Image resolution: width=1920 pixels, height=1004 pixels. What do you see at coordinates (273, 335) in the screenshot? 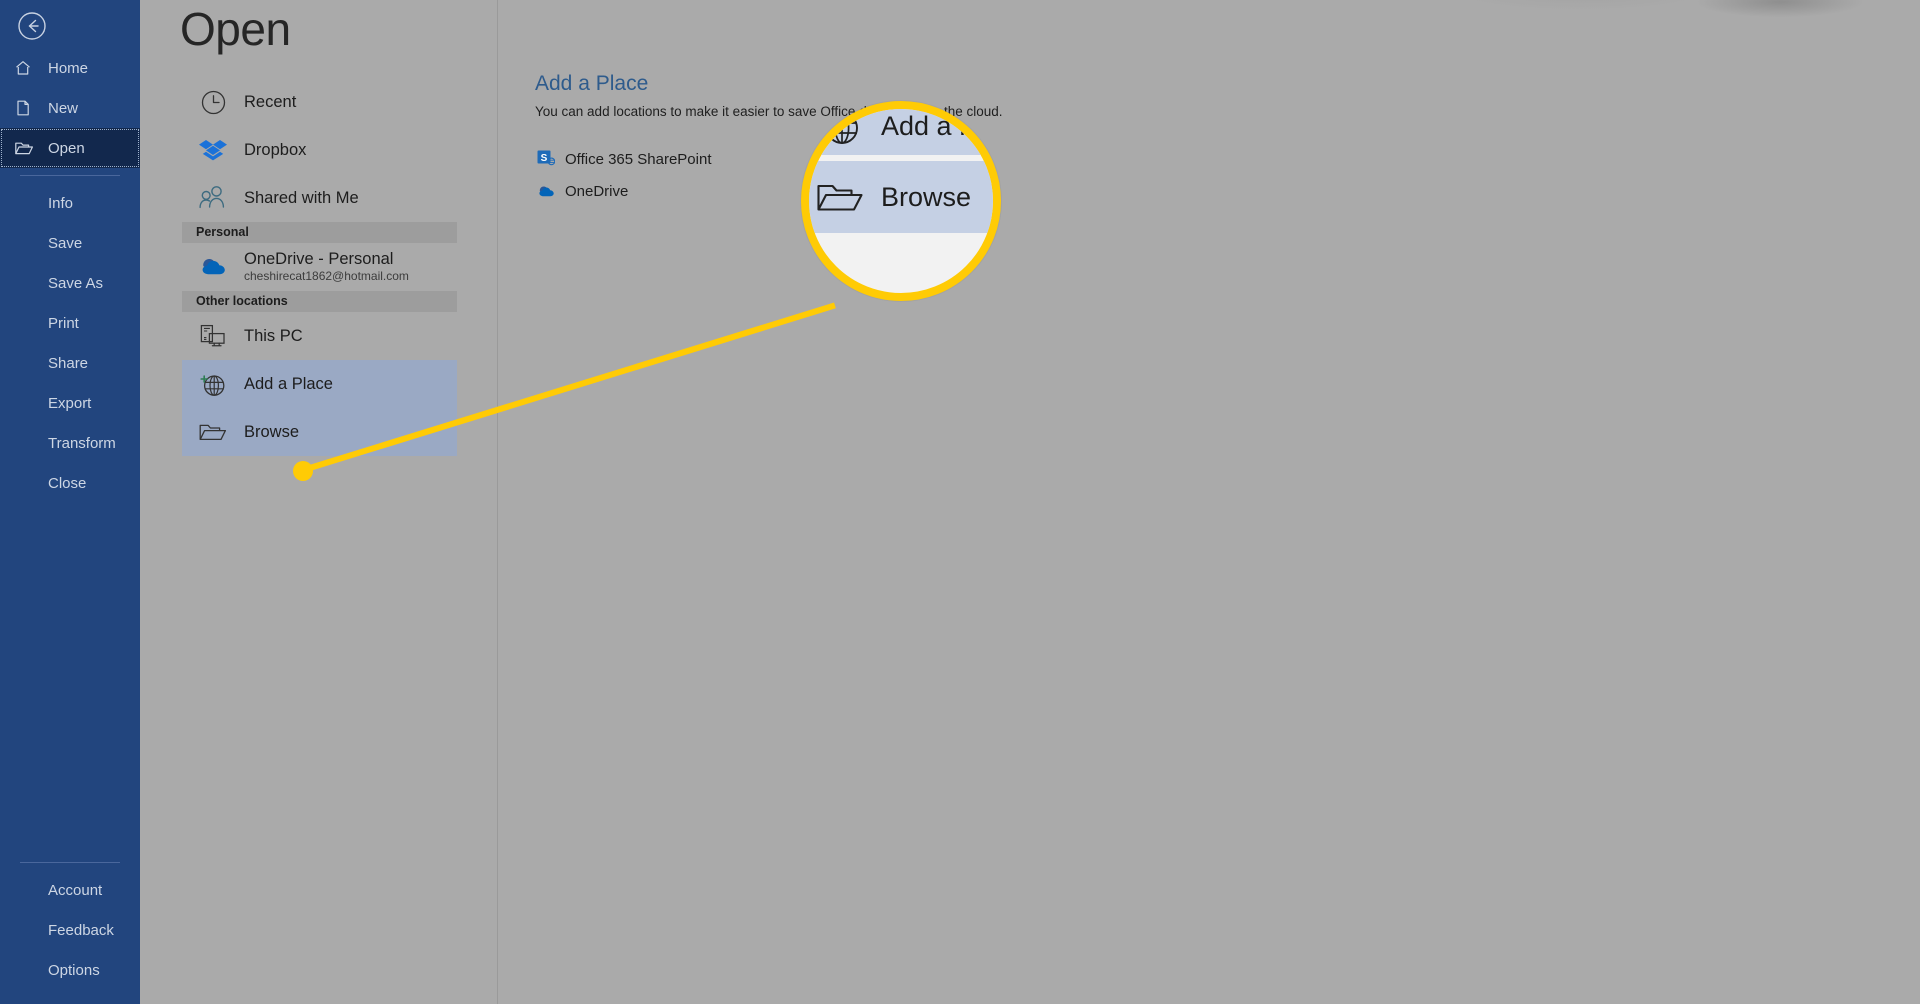
I see `place-item-label: This PC` at bounding box center [273, 335].